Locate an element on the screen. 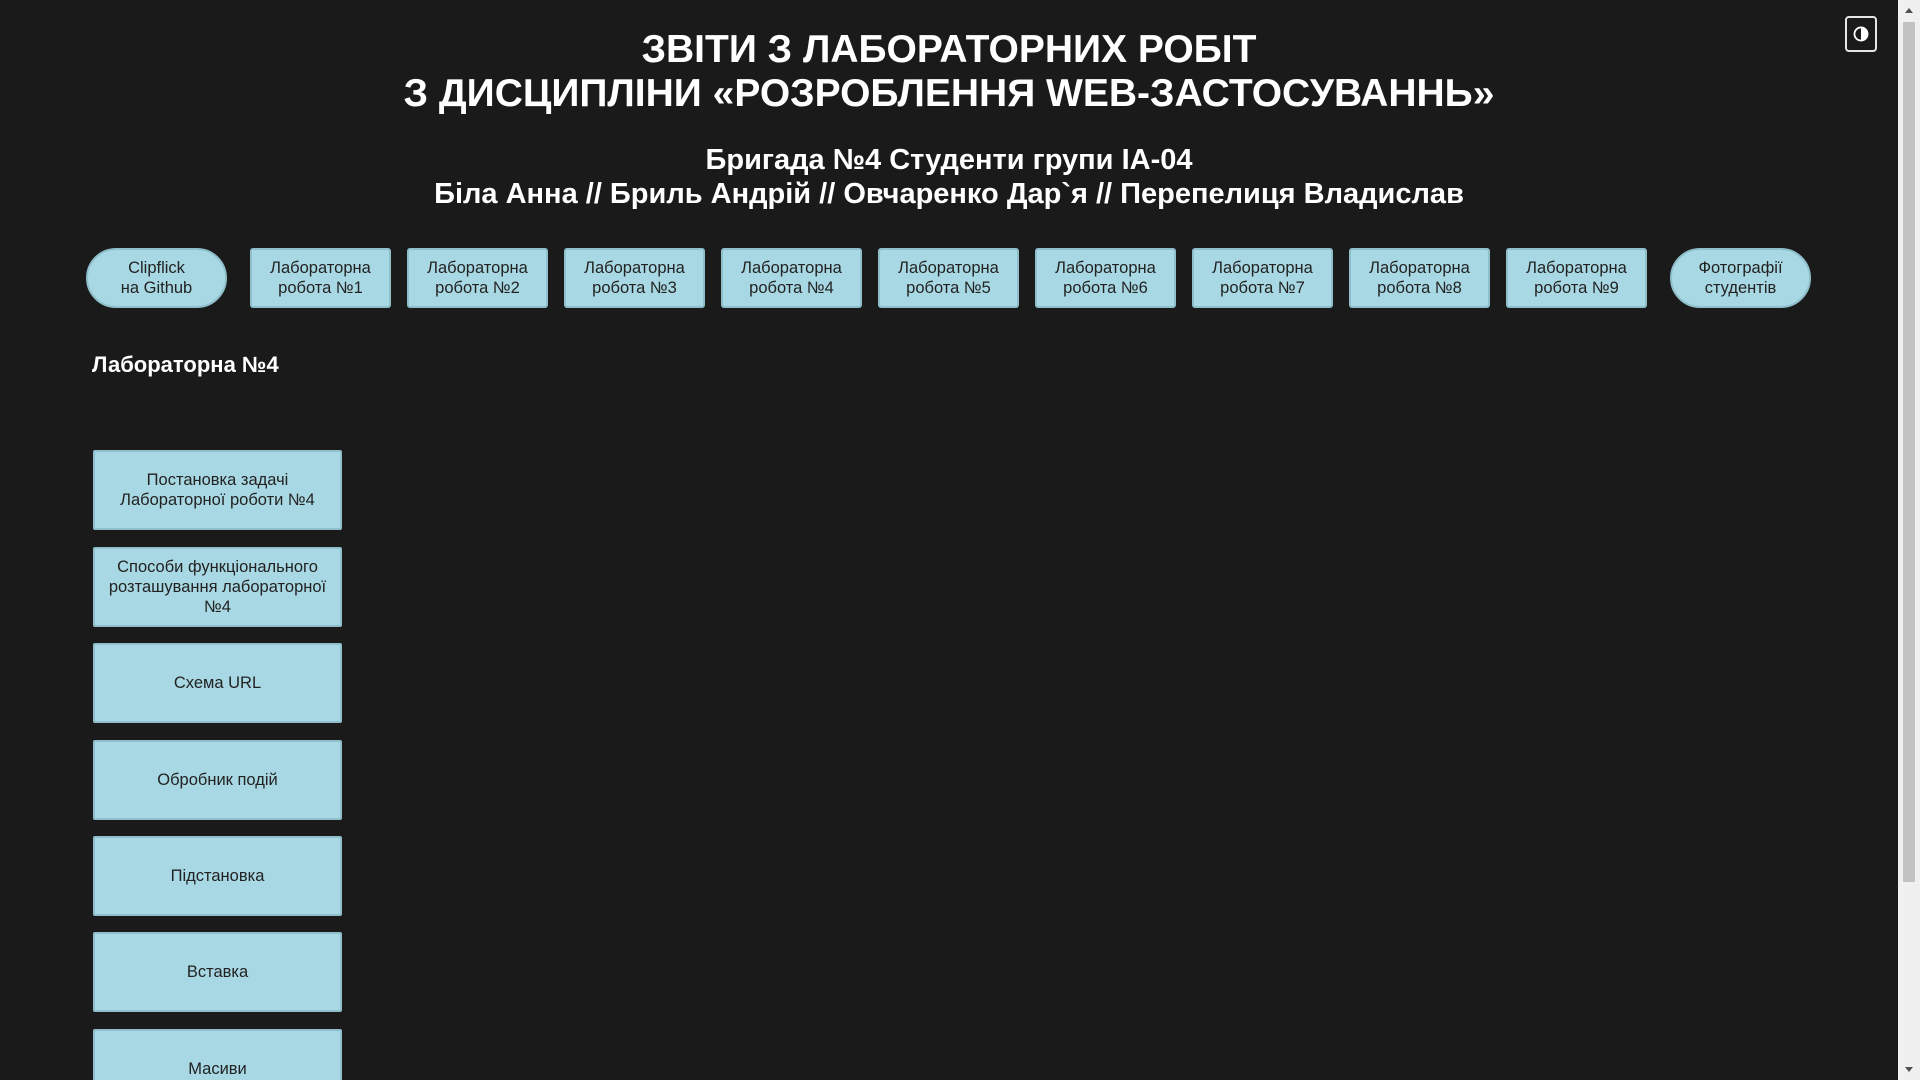 This screenshot has height=1080, width=1920. nav-item-label-line-2: робота №1 is located at coordinates (320, 288).